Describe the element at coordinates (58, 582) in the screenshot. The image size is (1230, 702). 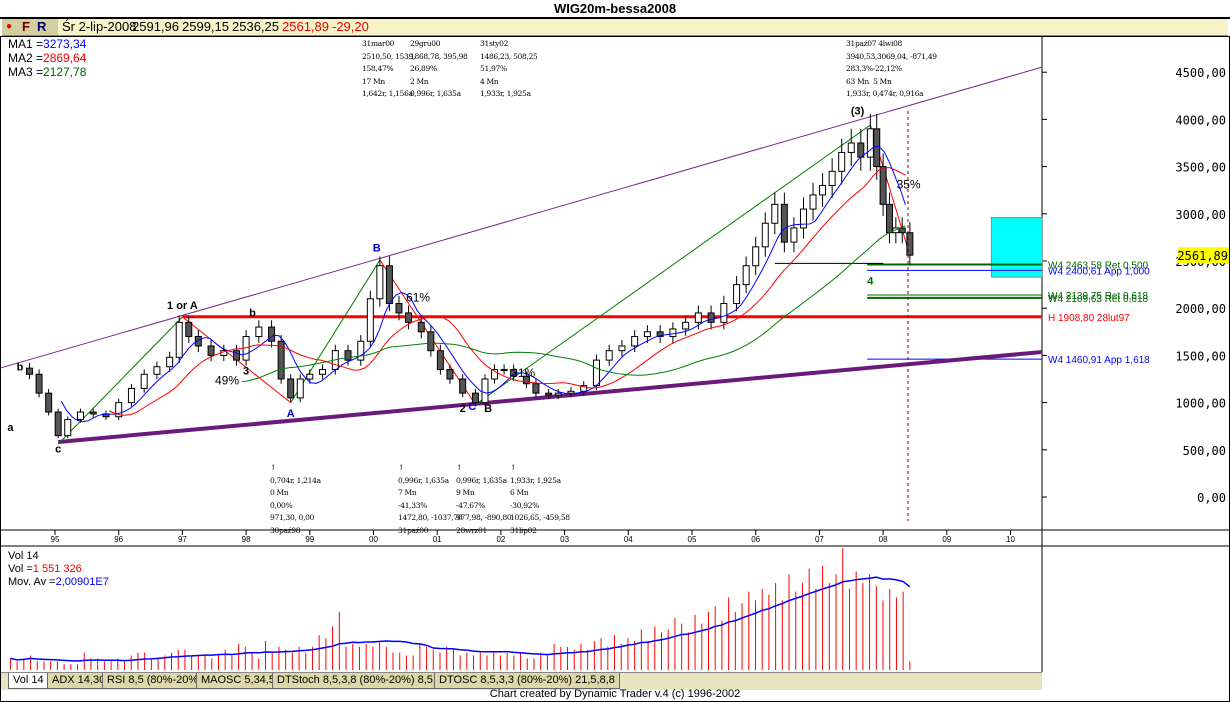
I see `volume-moving-average: Mov. Av =2,00901E7` at that location.